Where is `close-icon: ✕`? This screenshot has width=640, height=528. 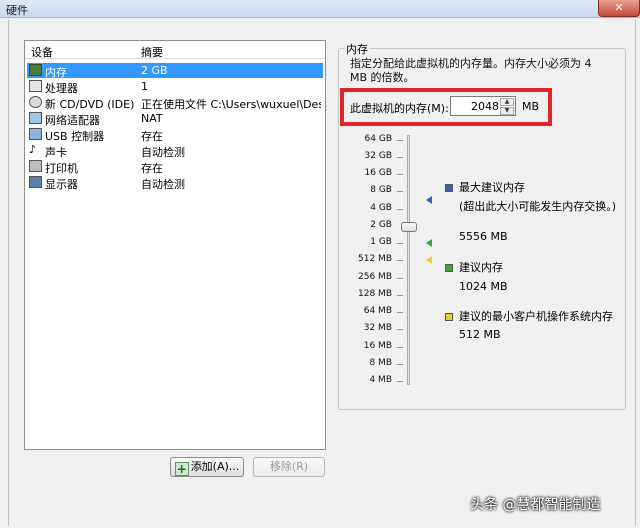 close-icon: ✕ is located at coordinates (619, 7).